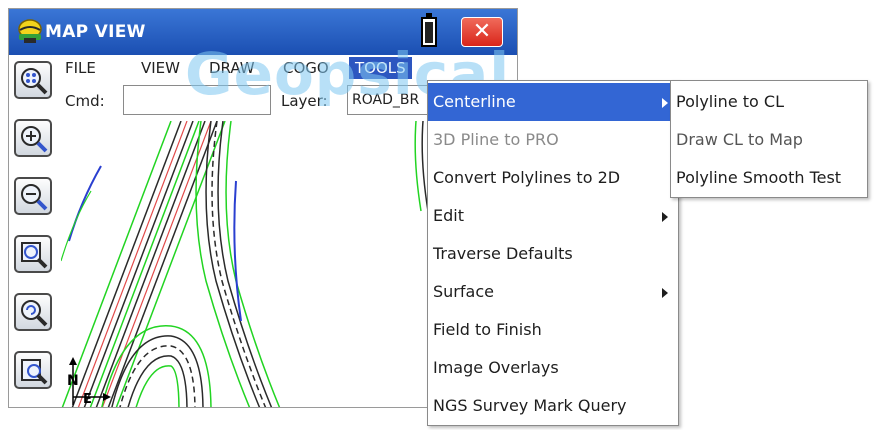 The height and width of the screenshot is (430, 894). Describe the element at coordinates (553, 292) in the screenshot. I see `menu-item-surface: Surface` at that location.